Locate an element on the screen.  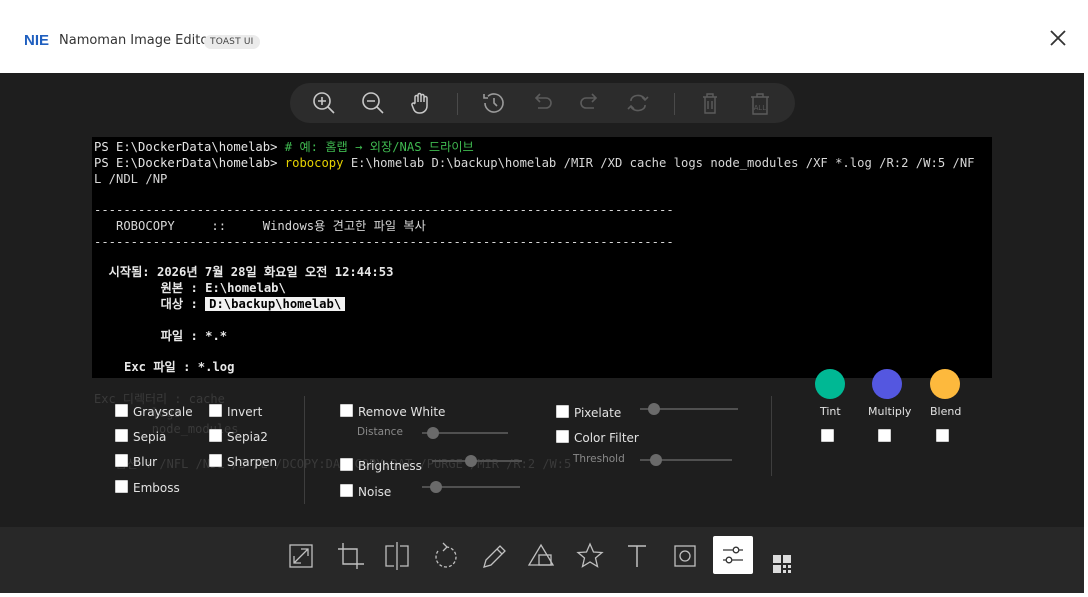
icon-star-icon is located at coordinates (590, 556).